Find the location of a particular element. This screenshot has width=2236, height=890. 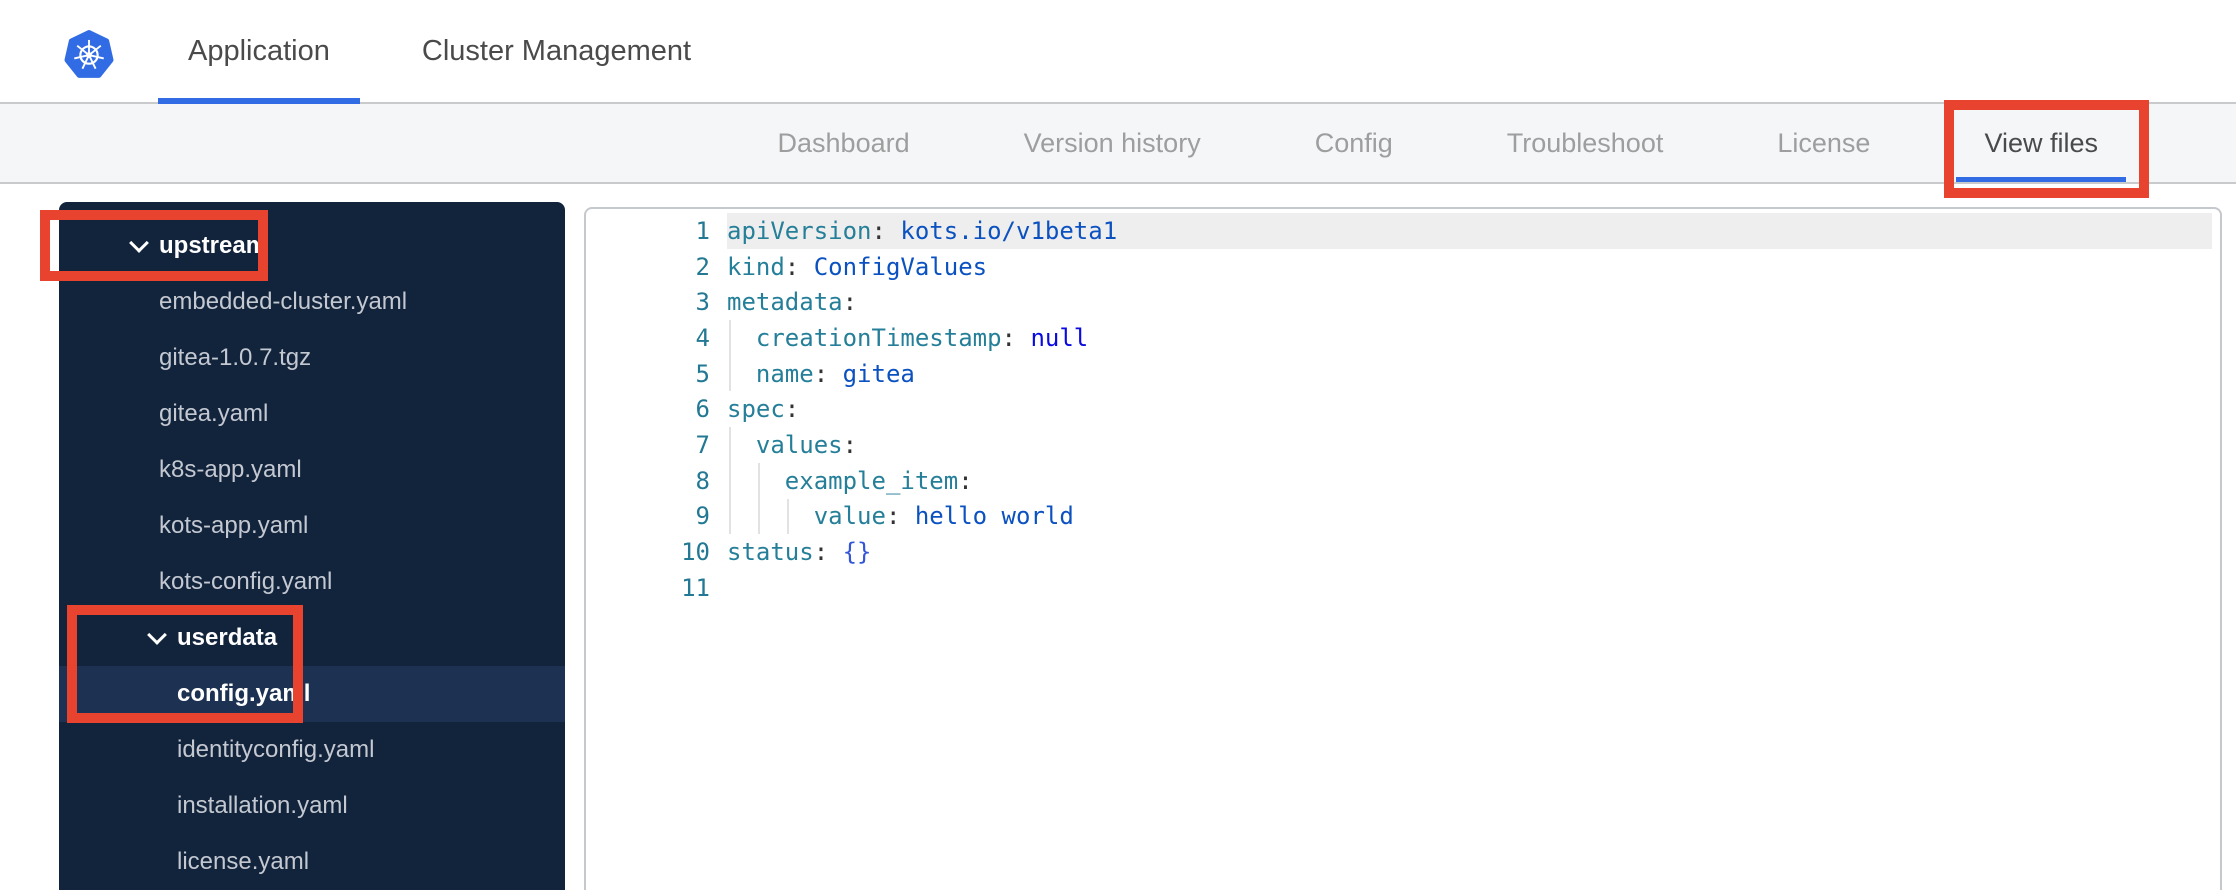

file-label: config.yaml is located at coordinates (244, 693).